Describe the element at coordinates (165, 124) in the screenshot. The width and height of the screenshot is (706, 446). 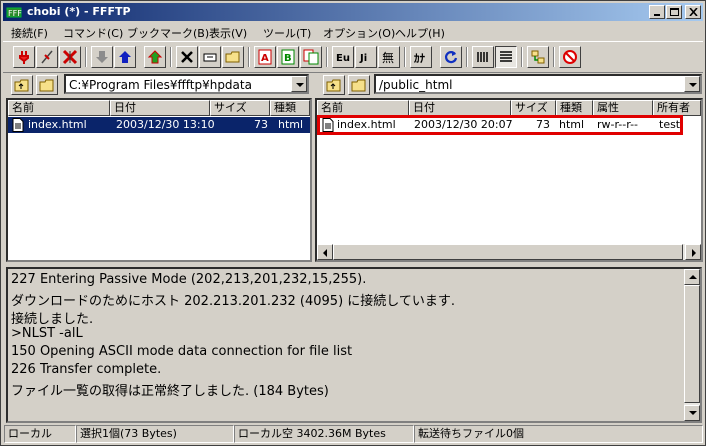
I see `file-date: 2003/12/30 13:10` at that location.